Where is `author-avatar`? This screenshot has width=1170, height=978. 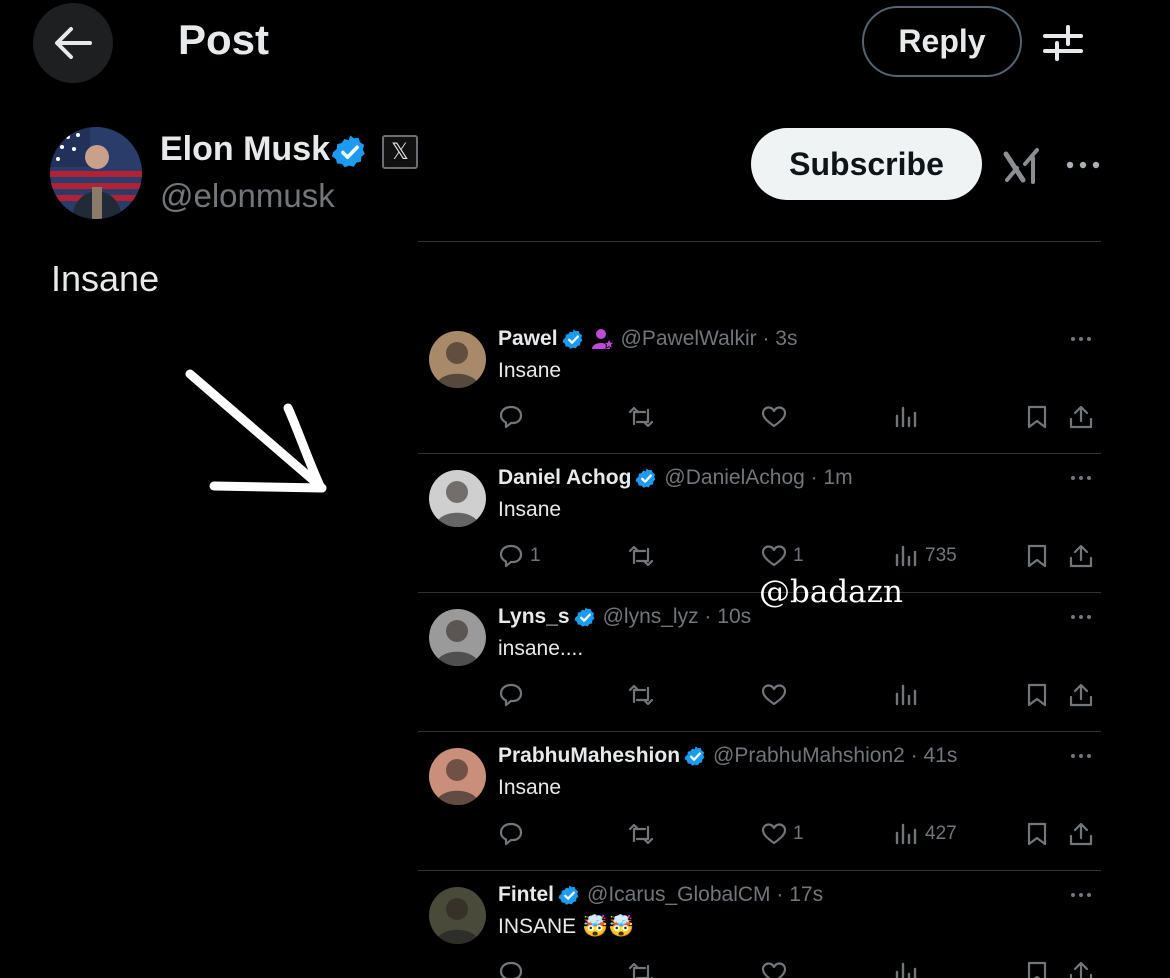
author-avatar is located at coordinates (96, 173).